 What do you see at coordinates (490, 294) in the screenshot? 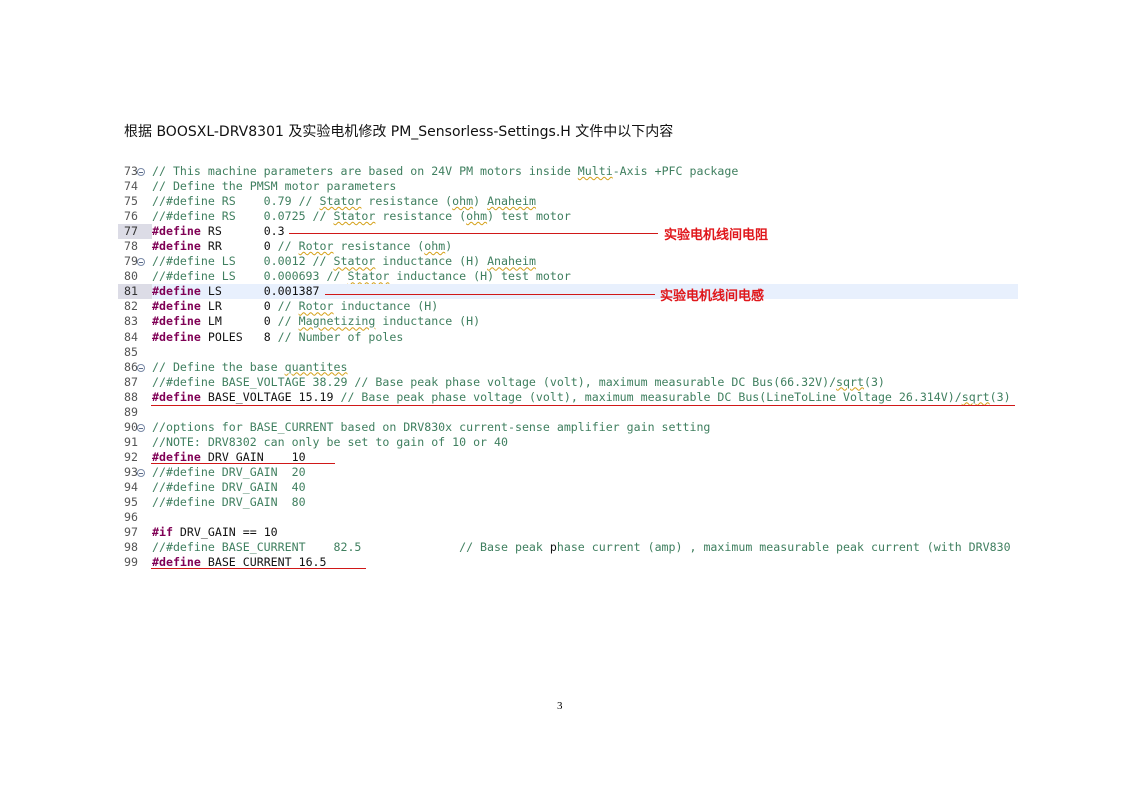
I see `ls-leader-line` at bounding box center [490, 294].